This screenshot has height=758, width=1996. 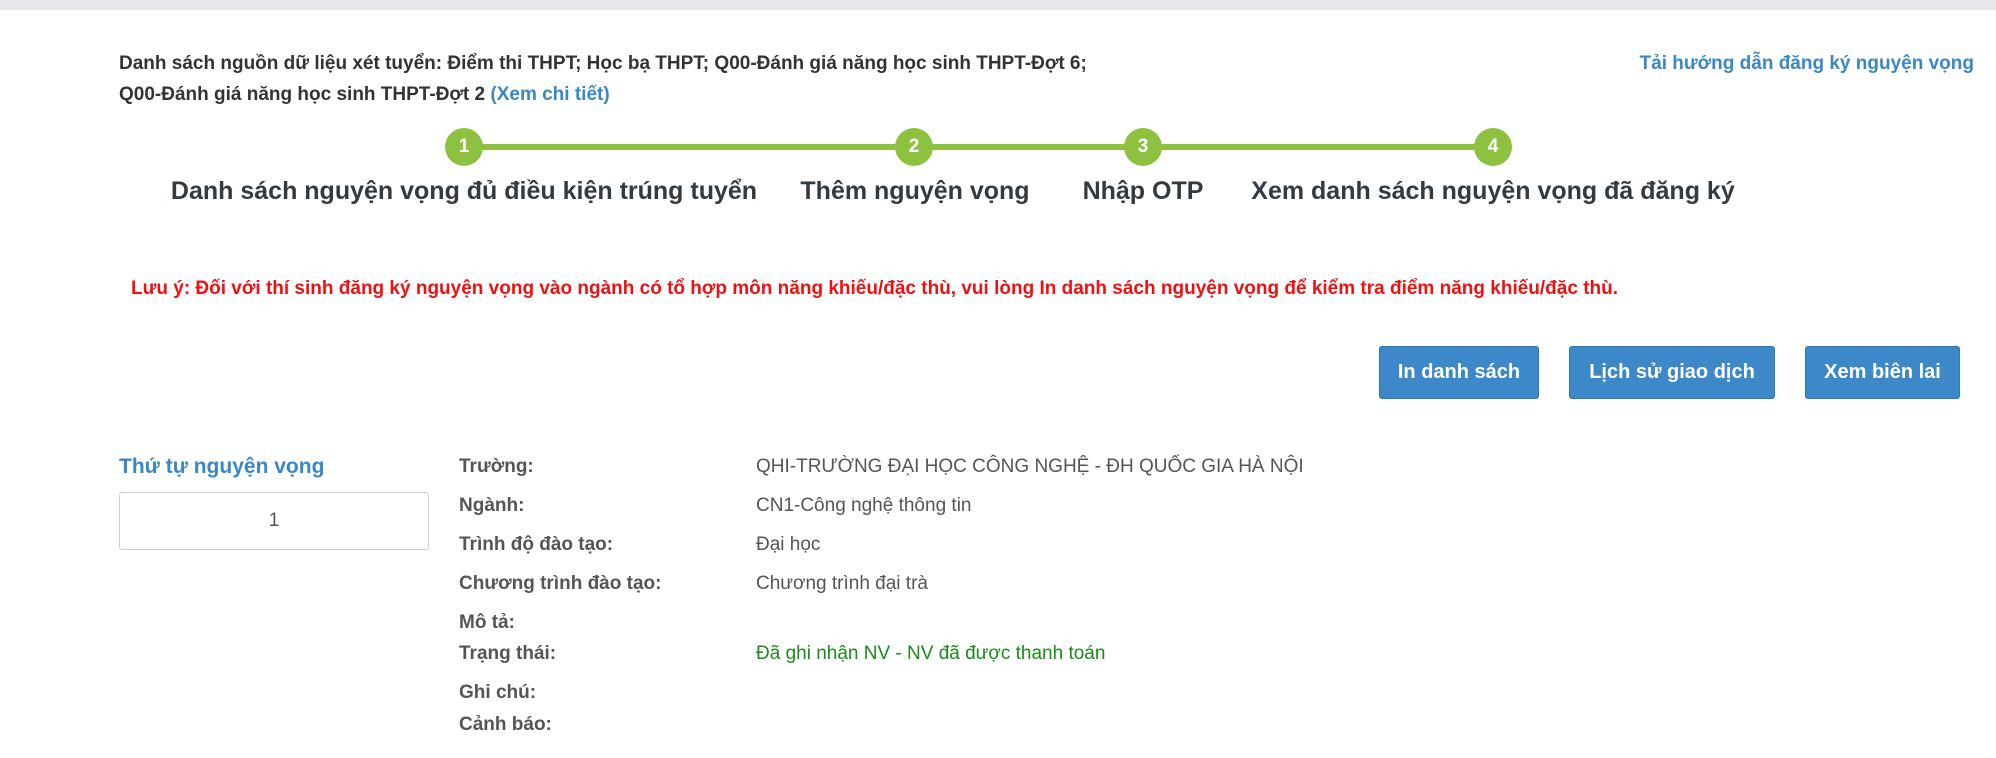 What do you see at coordinates (1807, 63) in the screenshot?
I see `download-guide-link: Tải hướng dẫn đăng ký nguyện vọng` at bounding box center [1807, 63].